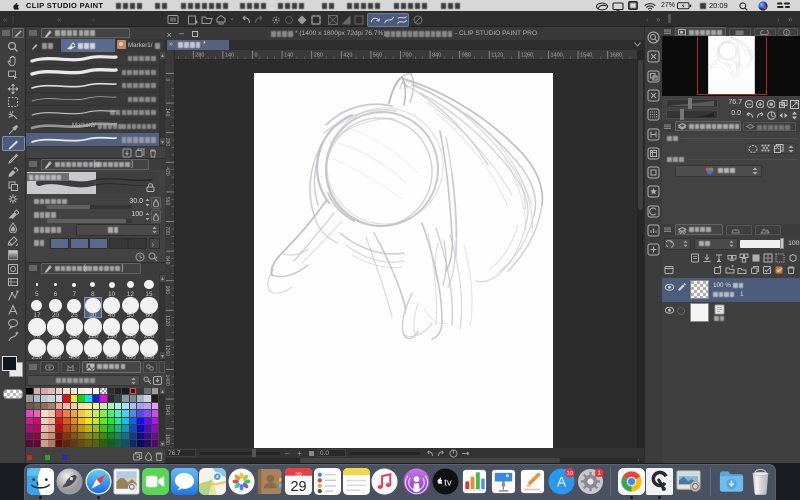  I want to click on svg-text: 10, so click(569, 473).